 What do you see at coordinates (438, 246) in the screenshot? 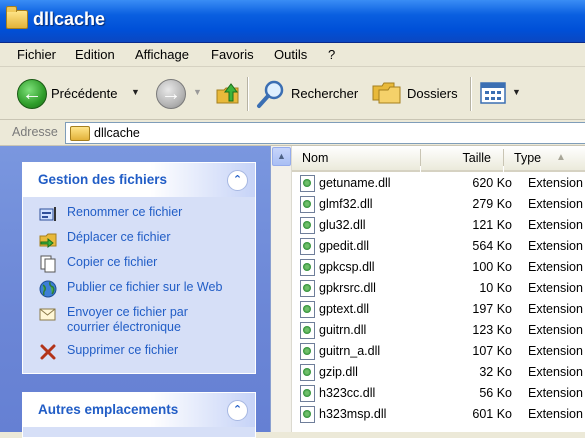
I see `file-row: gpedit.dll 564 Ko Extension de` at bounding box center [438, 246].